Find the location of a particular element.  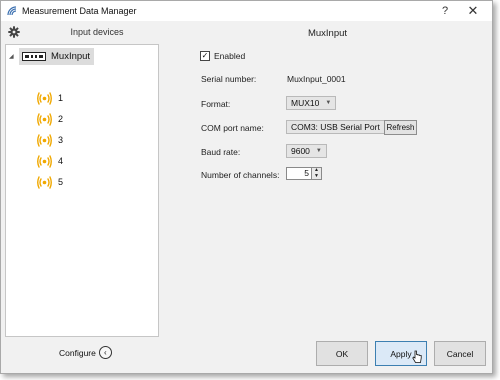

collapse-triangle-icon: ◢ is located at coordinates (13, 56).